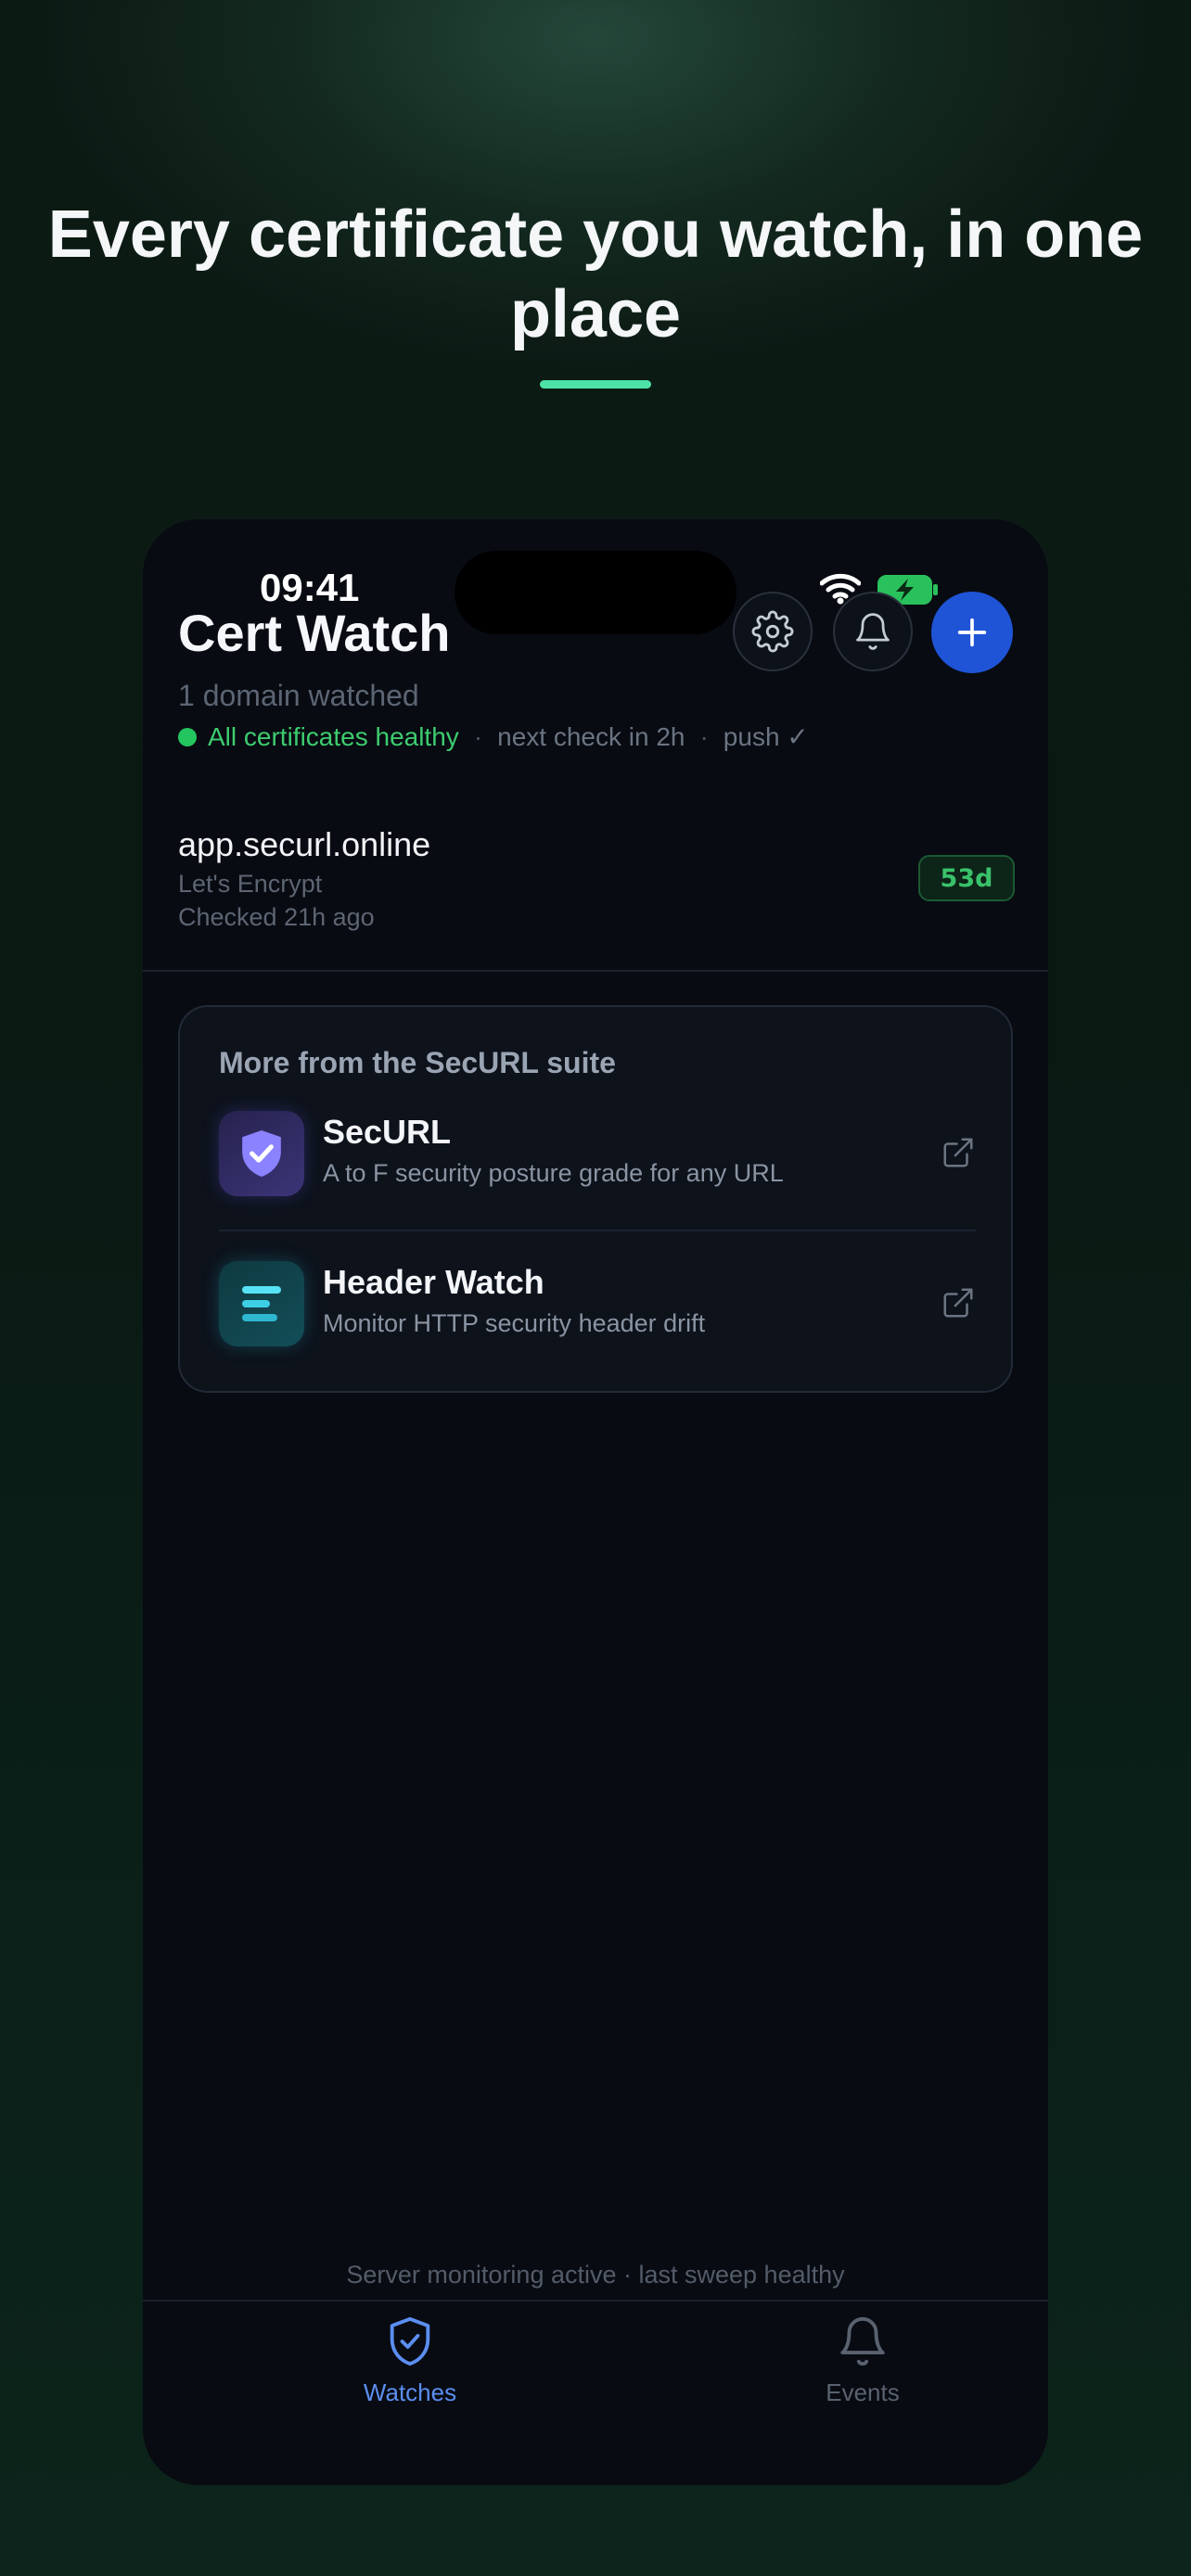 The width and height of the screenshot is (1191, 2576). Describe the element at coordinates (276, 917) in the screenshot. I see `last-checked: Checked 21h ago` at that location.